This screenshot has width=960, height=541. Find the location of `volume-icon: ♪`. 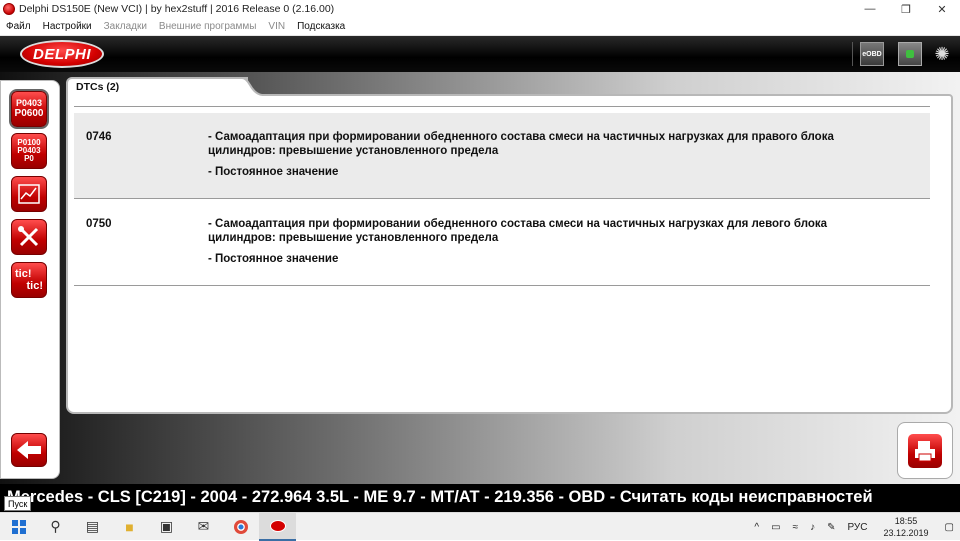

volume-icon: ♪ is located at coordinates (812, 527).